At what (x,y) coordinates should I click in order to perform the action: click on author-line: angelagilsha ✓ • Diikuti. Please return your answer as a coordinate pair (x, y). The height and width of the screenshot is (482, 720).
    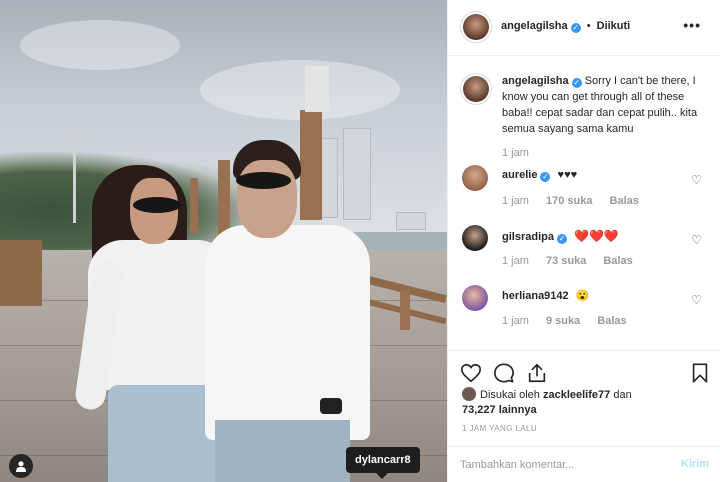
    Looking at the image, I should click on (565, 26).